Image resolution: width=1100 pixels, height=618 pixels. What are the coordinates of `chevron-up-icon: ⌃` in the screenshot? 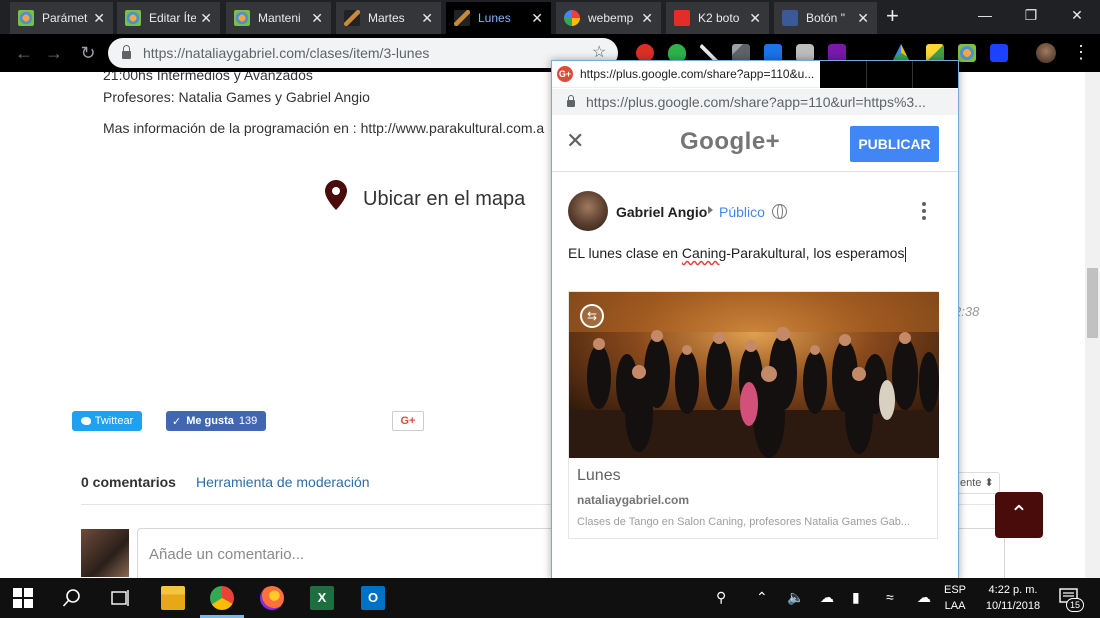 It's located at (762, 597).